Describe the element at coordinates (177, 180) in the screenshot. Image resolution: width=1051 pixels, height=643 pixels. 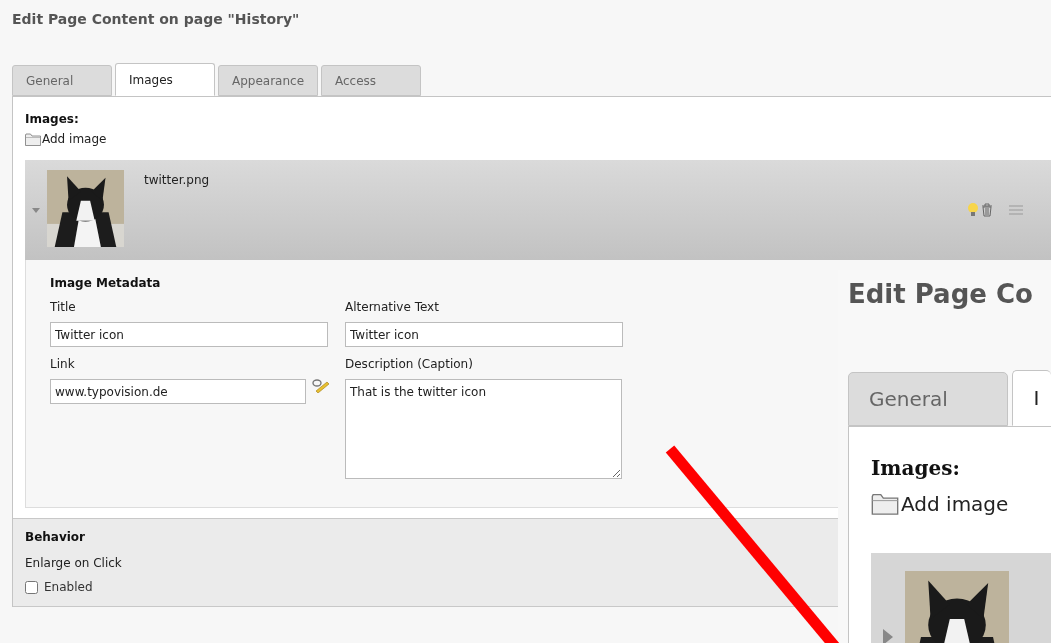
I see `file-name: twitter.png` at that location.